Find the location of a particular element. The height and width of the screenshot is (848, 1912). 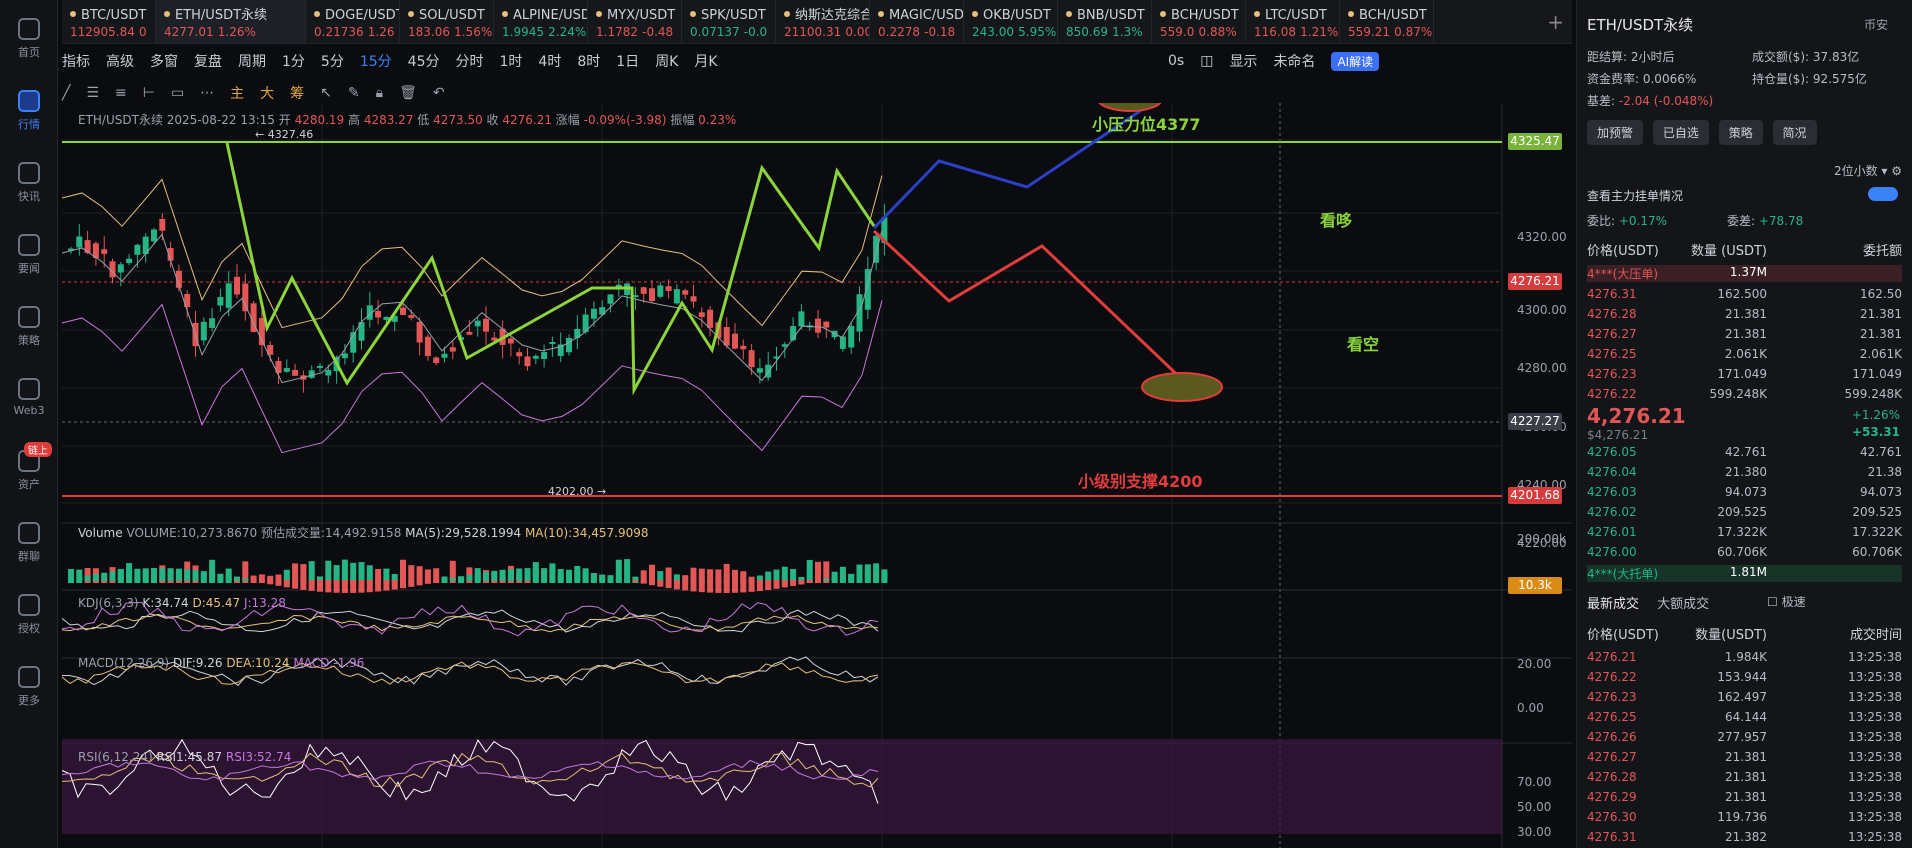

hline-tool-icon: ☰ is located at coordinates (92, 93).